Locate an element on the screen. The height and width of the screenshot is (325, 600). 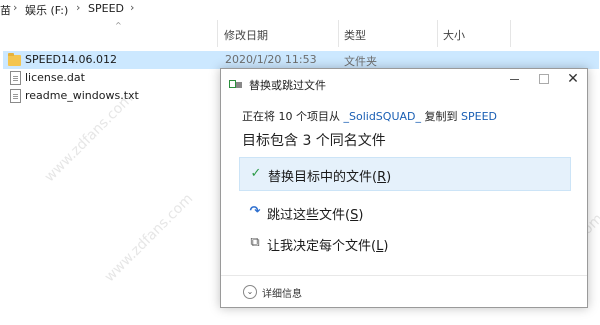
file-name: license.dat is located at coordinates (55, 77).